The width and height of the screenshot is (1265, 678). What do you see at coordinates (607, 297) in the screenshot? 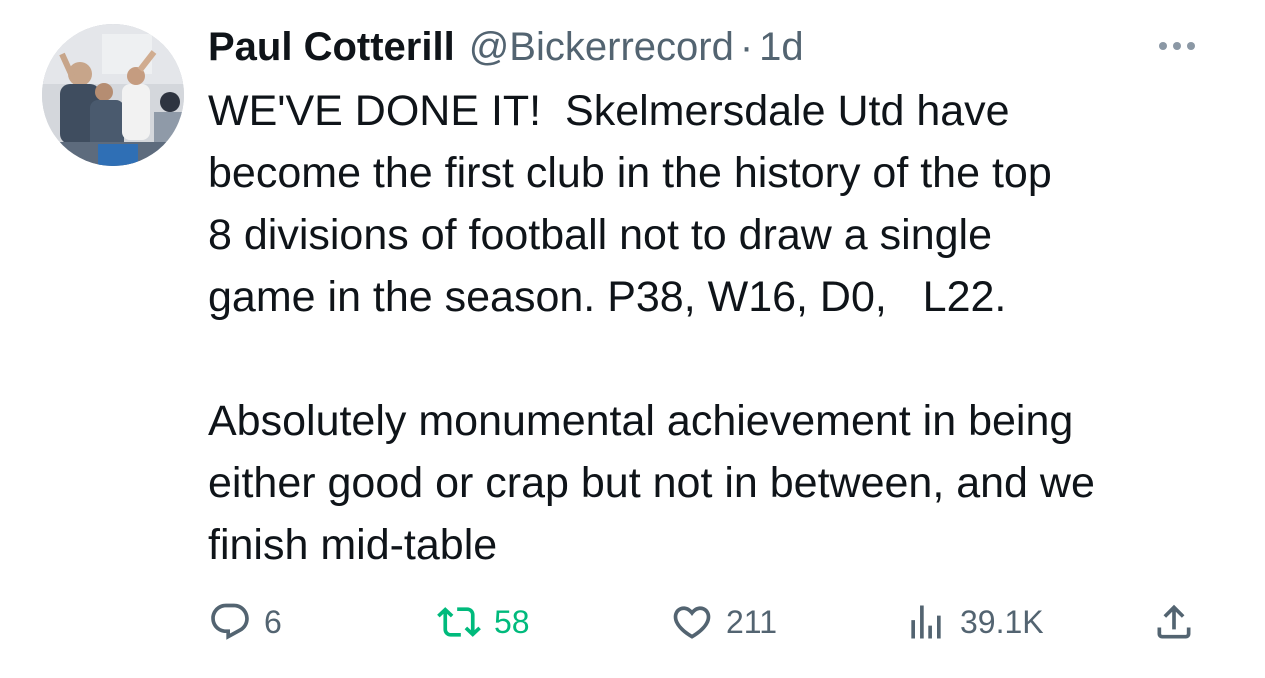
I see `tweet-text-line: game in the season. P38, W16, D0, L22.` at bounding box center [607, 297].